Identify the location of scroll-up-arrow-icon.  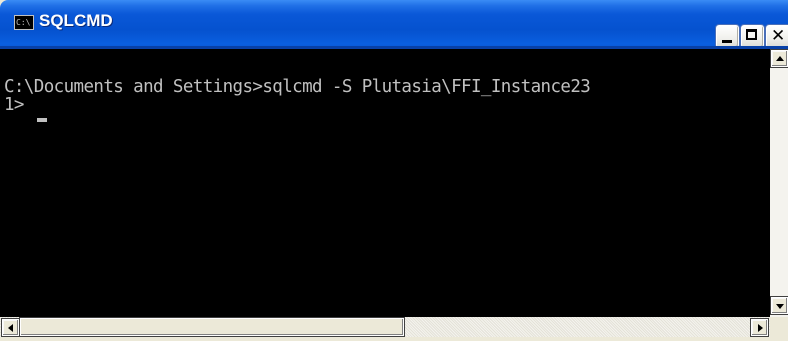
(780, 58).